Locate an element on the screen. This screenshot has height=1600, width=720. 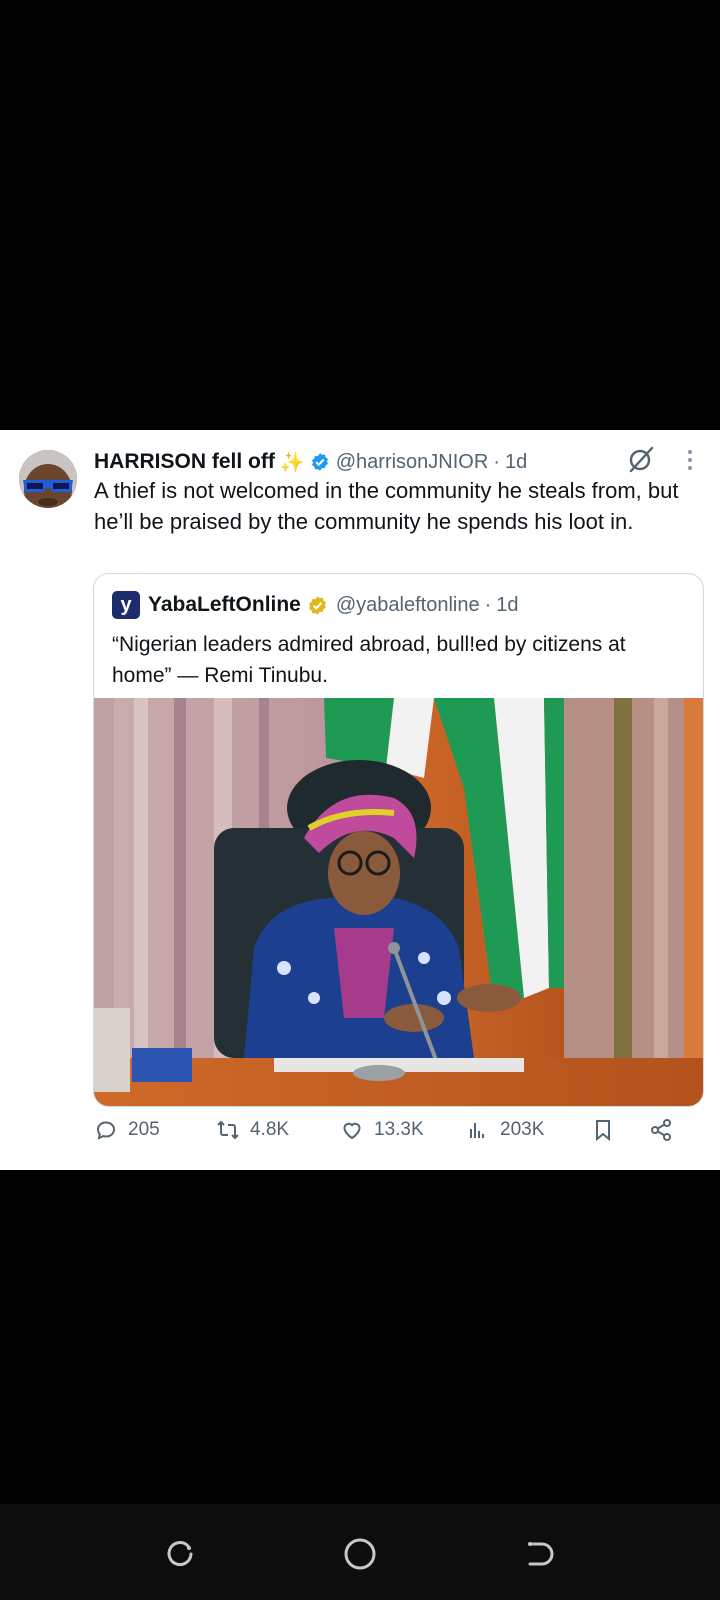
repost-button: 4.8K is located at coordinates (252, 1130).